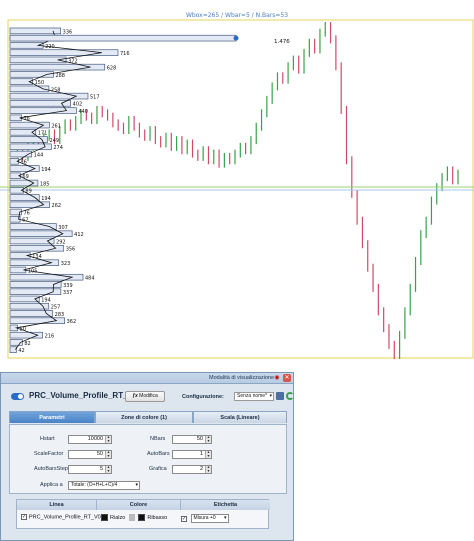  I want to click on profile-bar-label: 339, so click(68, 286).